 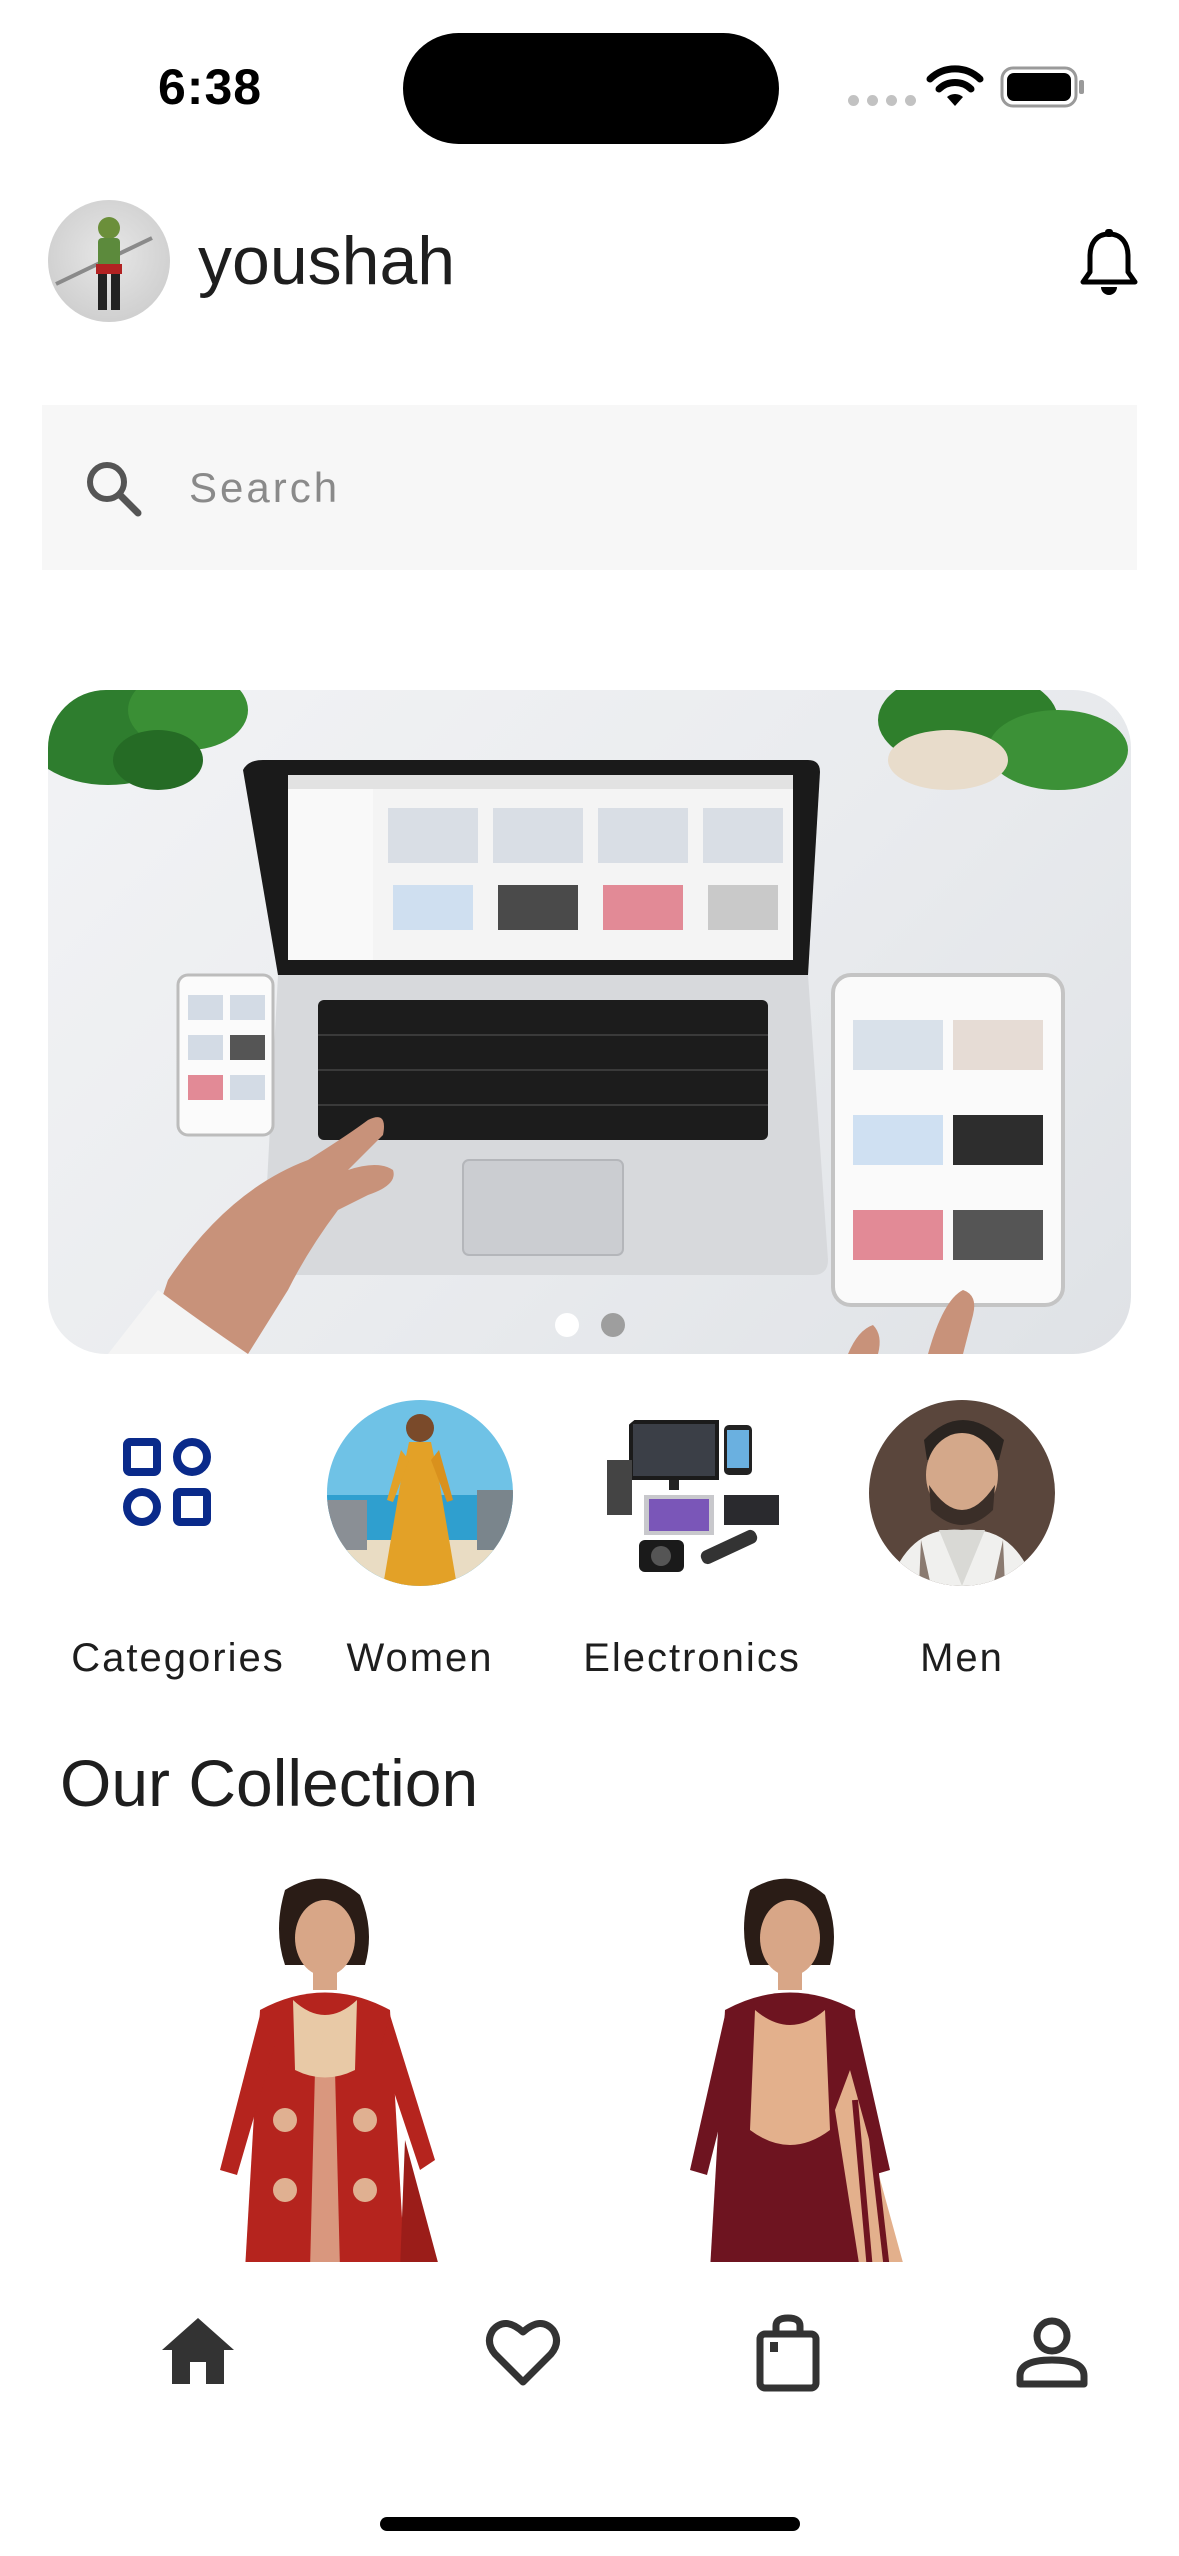 What do you see at coordinates (198, 2352) in the screenshot?
I see `home-icon` at bounding box center [198, 2352].